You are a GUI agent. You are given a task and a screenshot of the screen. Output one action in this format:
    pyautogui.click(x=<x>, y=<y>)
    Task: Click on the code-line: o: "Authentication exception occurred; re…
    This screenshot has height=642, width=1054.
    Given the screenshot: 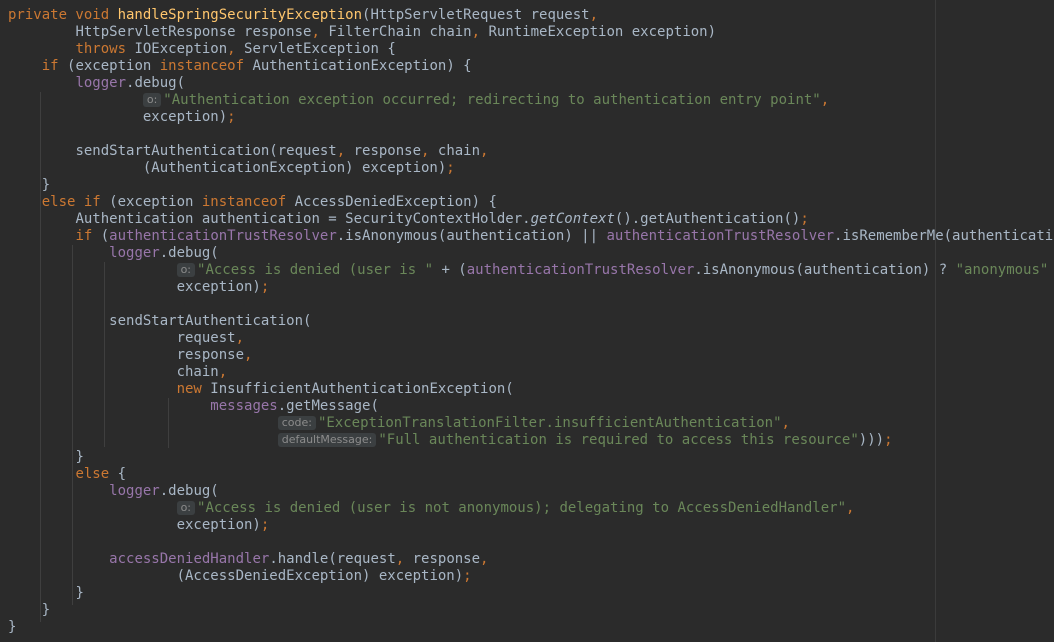 What is the action you would take?
    pyautogui.click(x=531, y=100)
    